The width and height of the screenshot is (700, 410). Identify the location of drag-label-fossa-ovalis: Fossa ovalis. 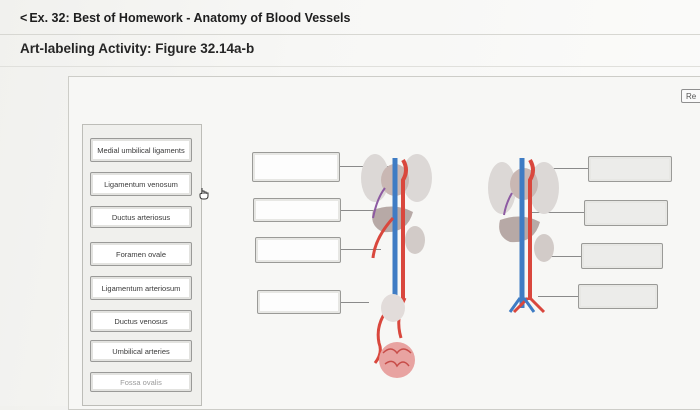
(141, 382).